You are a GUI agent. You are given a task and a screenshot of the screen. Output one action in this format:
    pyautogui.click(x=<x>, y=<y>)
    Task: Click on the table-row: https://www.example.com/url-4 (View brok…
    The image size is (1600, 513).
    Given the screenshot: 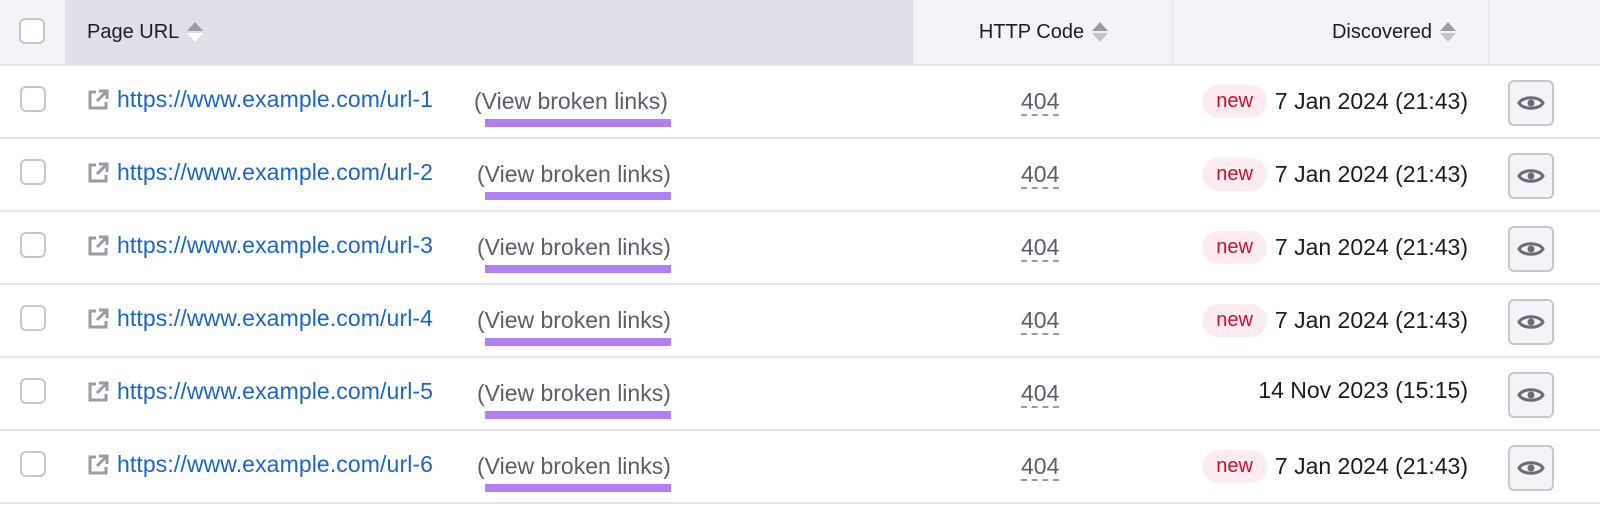 What is the action you would take?
    pyautogui.click(x=800, y=321)
    